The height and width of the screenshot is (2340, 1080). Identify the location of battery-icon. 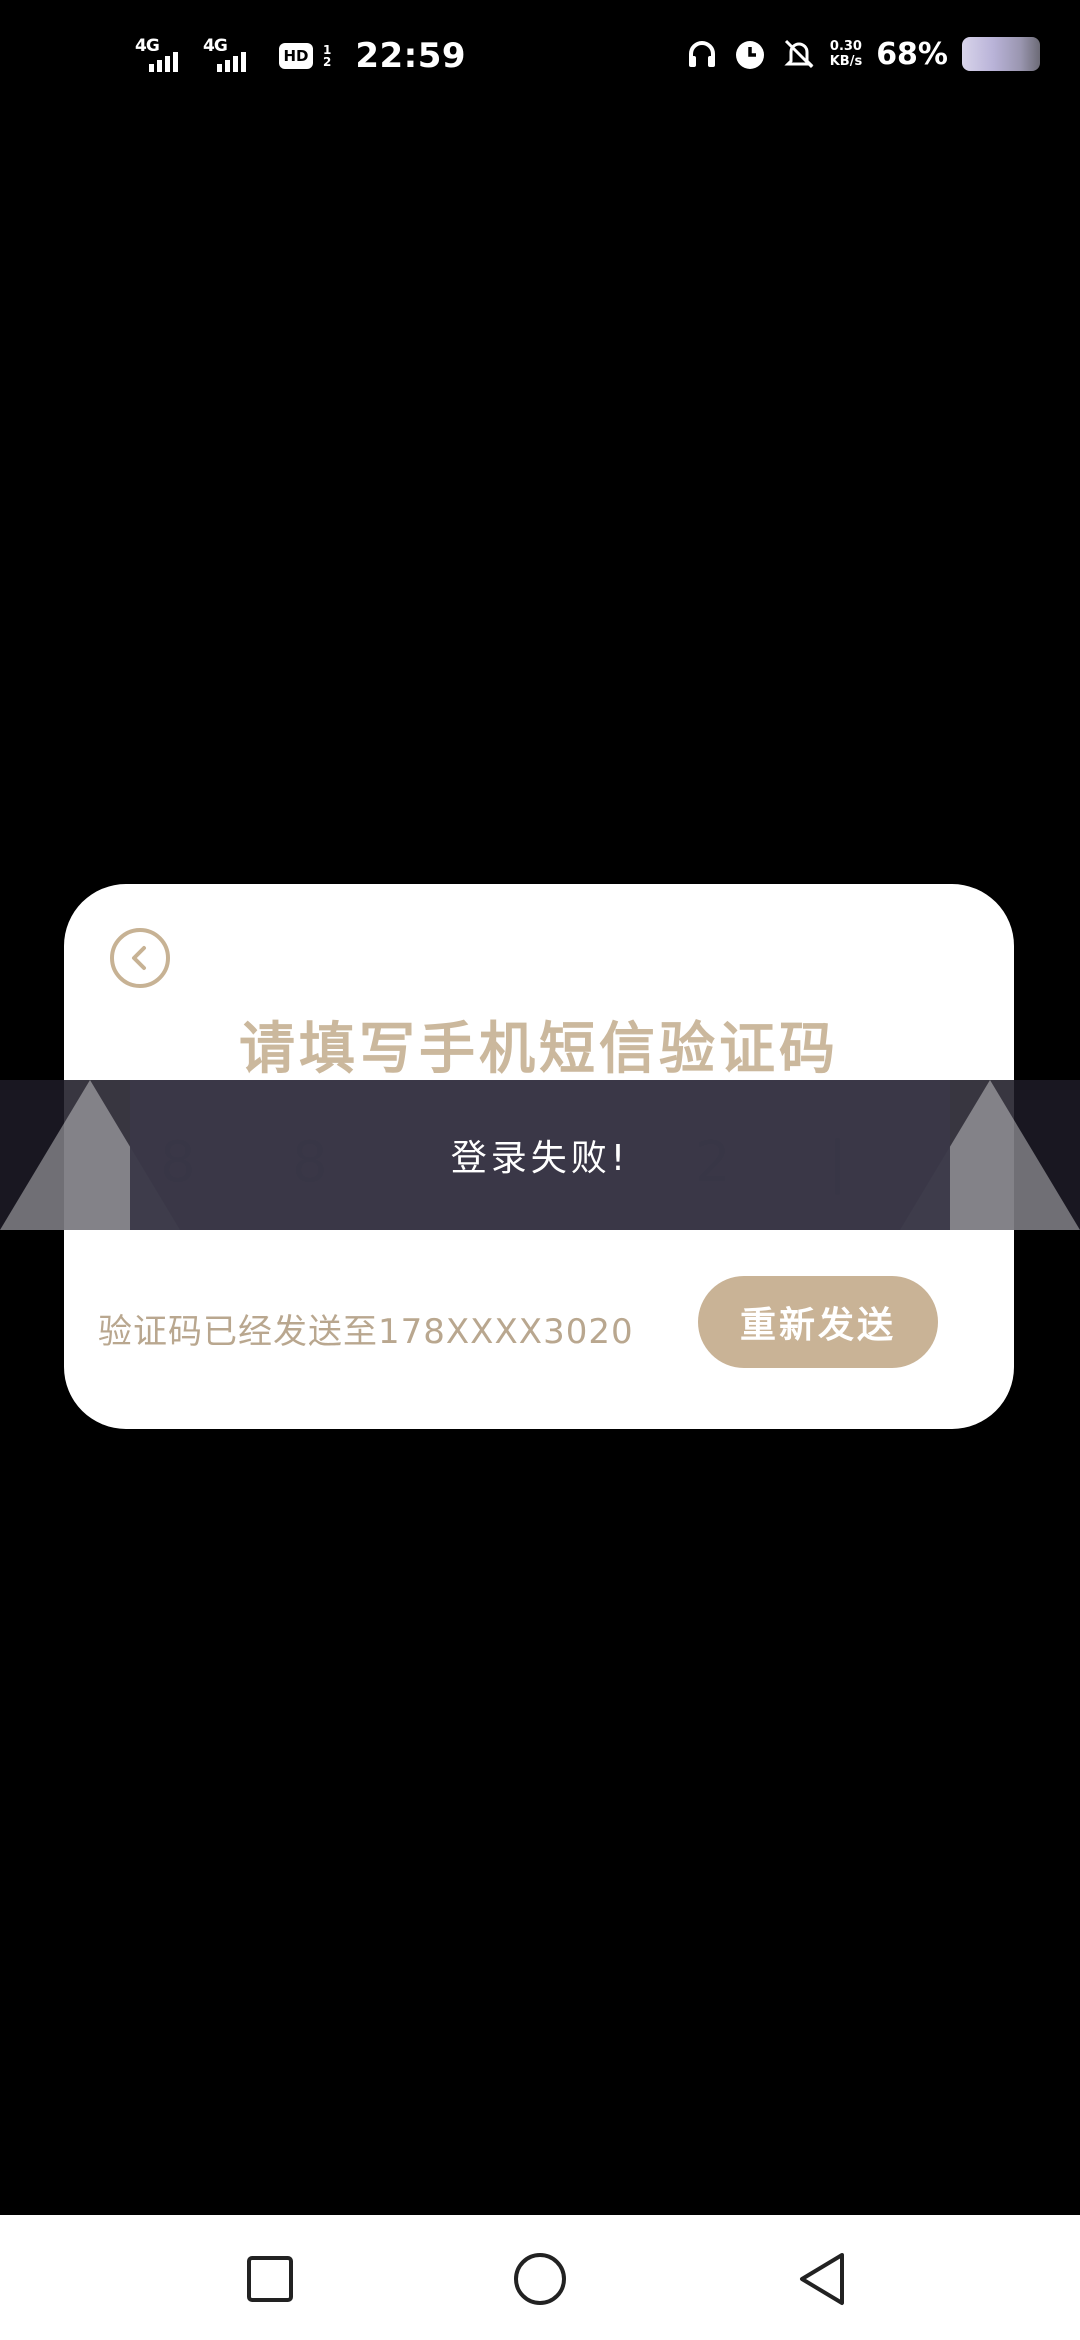
(1001, 54).